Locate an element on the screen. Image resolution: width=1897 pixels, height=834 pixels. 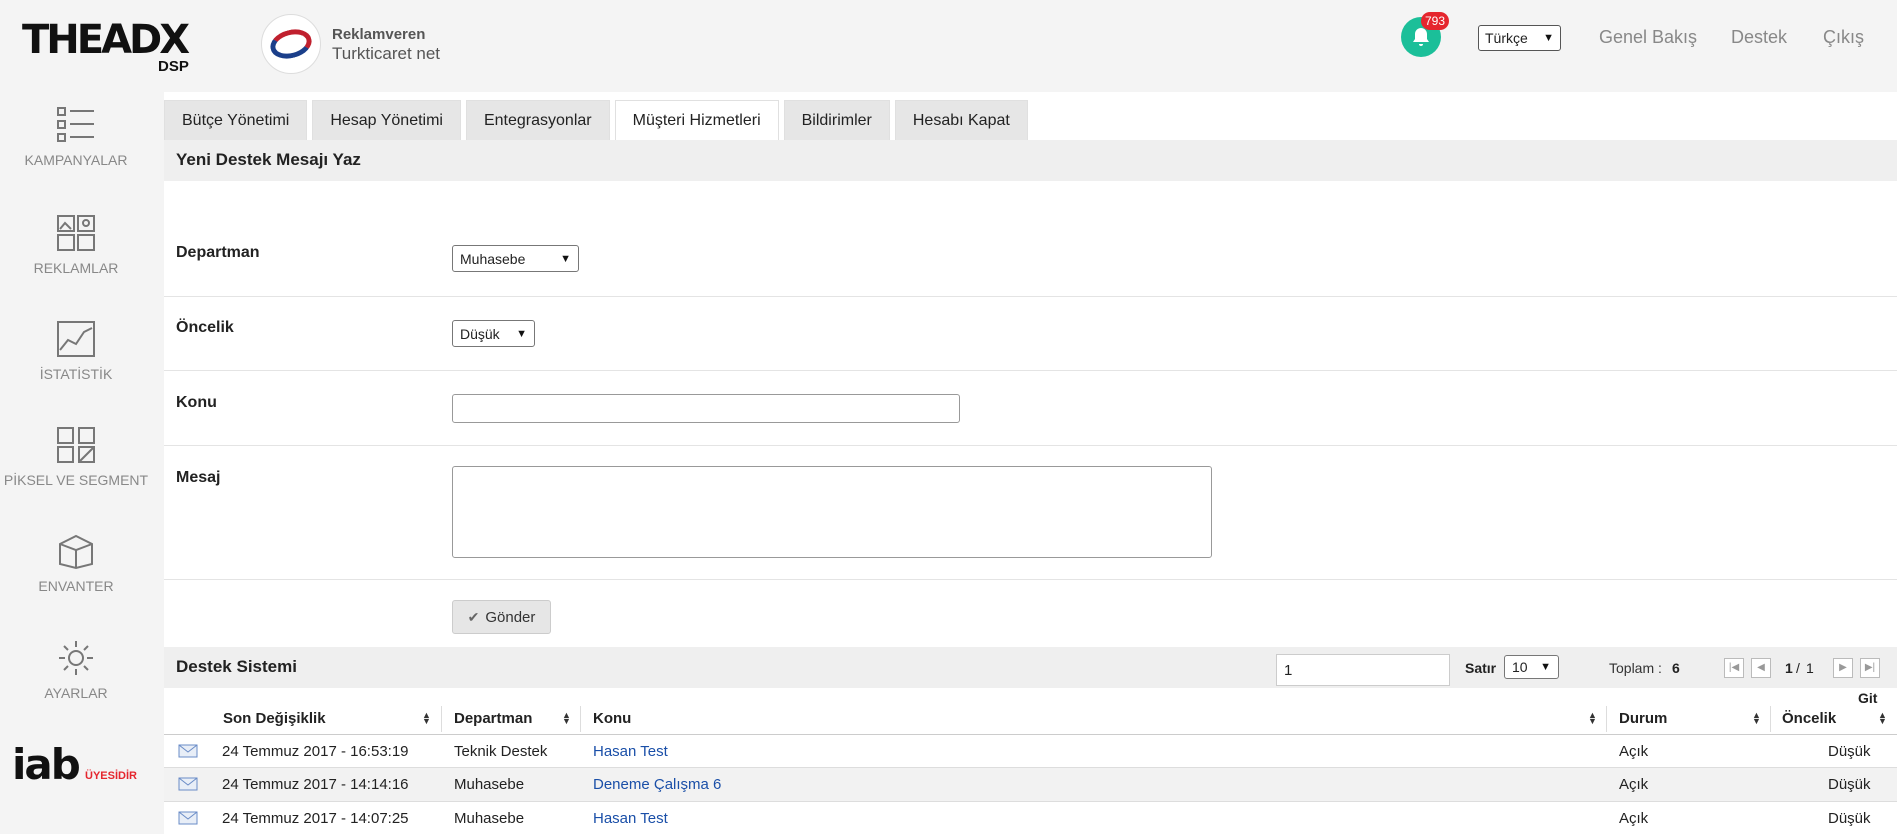
col-last-modified: Son Değişiklik is located at coordinates (274, 718).